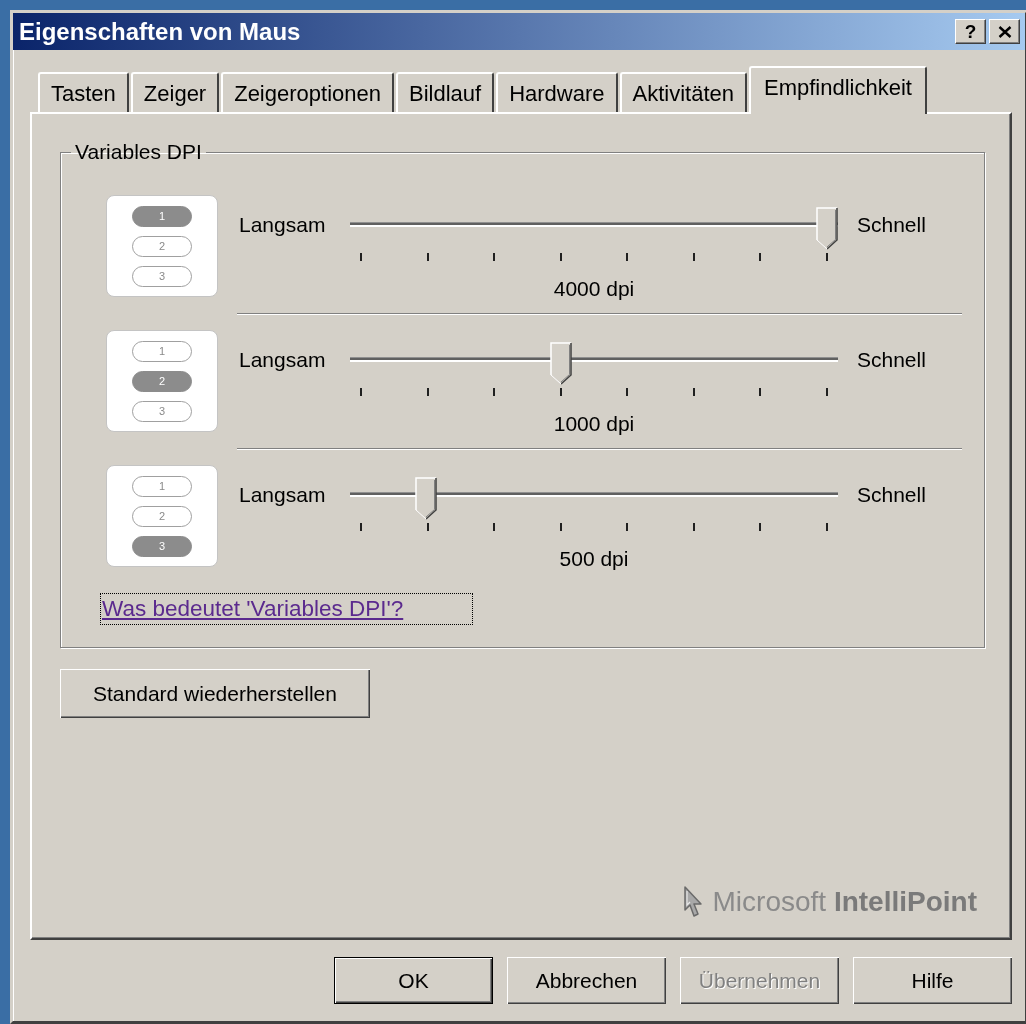 The height and width of the screenshot is (1024, 1026). I want to click on close-button, so click(1004, 31).